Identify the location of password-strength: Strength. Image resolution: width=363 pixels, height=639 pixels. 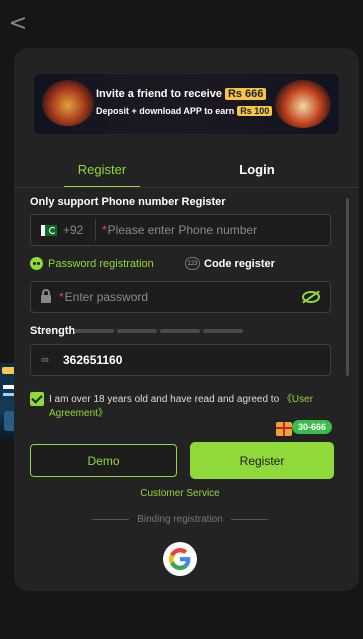
(180, 331).